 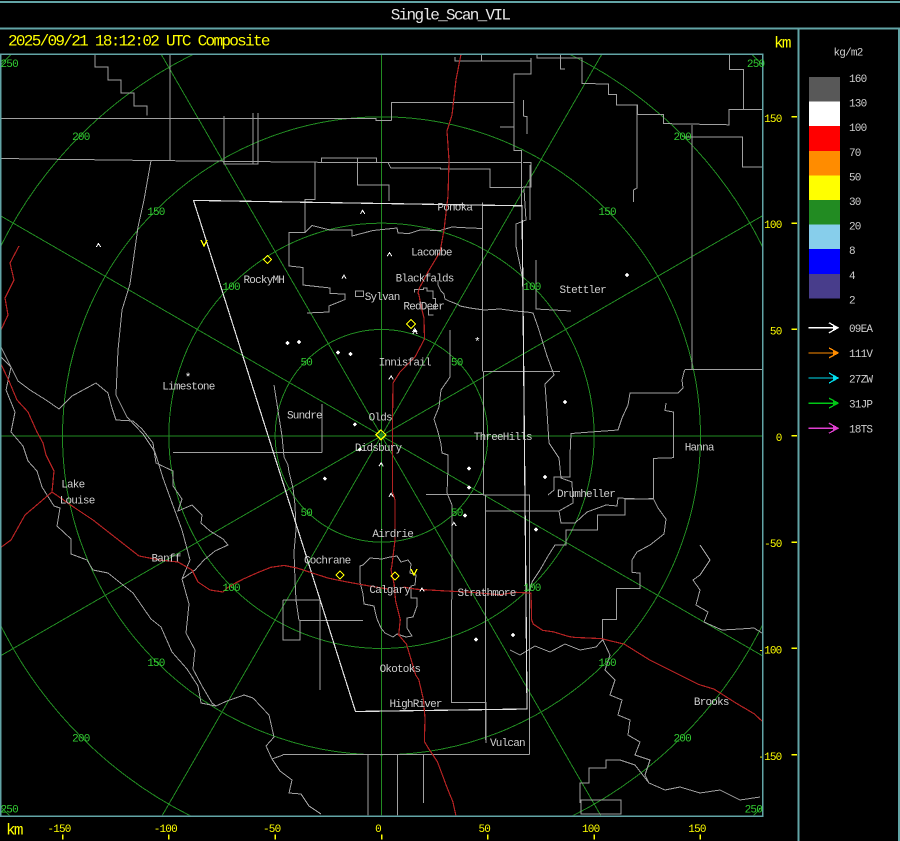 What do you see at coordinates (861, 405) in the screenshot?
I see `svg-text: 31JP` at bounding box center [861, 405].